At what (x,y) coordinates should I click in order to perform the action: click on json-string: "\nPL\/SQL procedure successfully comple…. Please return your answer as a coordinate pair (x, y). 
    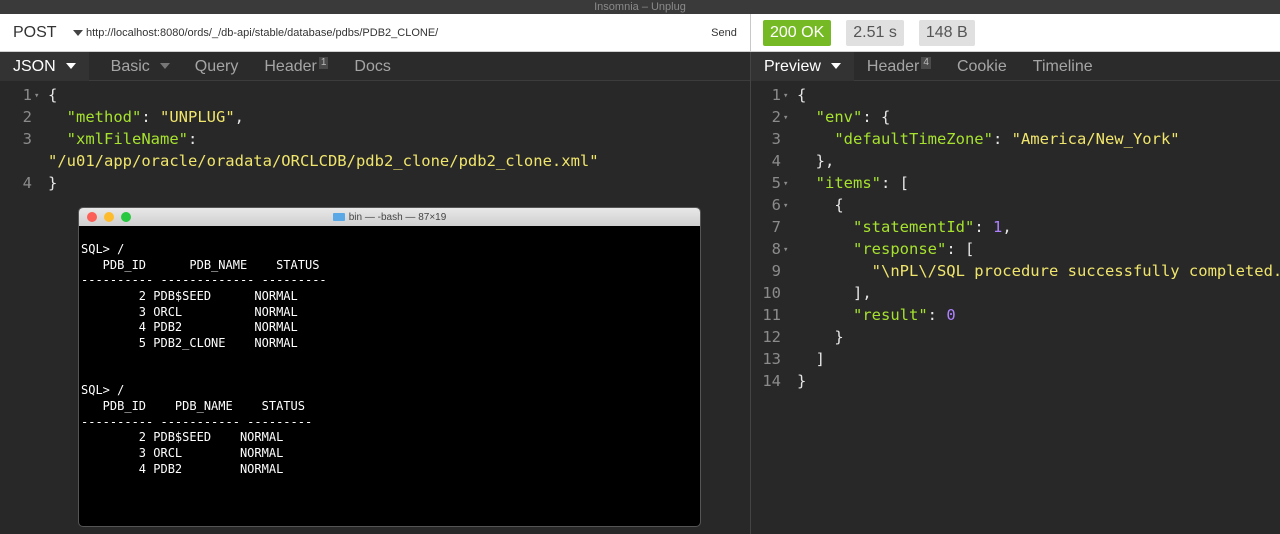
    Looking at the image, I should click on (1075, 271).